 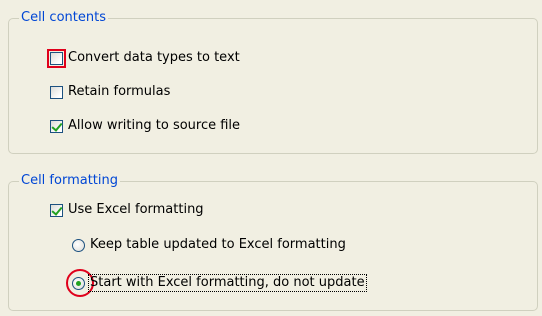 What do you see at coordinates (119, 91) in the screenshot?
I see `retain-formulas-label: Retain formulas` at bounding box center [119, 91].